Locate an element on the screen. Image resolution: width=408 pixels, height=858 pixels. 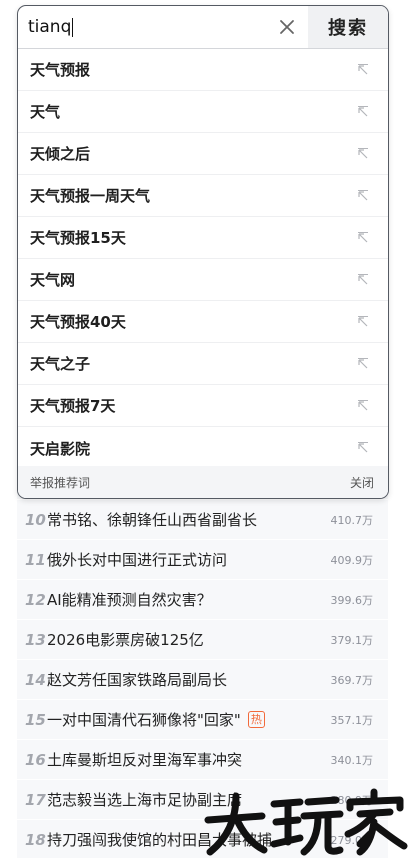
suggestion-text: 天气预报7天 is located at coordinates (73, 406).